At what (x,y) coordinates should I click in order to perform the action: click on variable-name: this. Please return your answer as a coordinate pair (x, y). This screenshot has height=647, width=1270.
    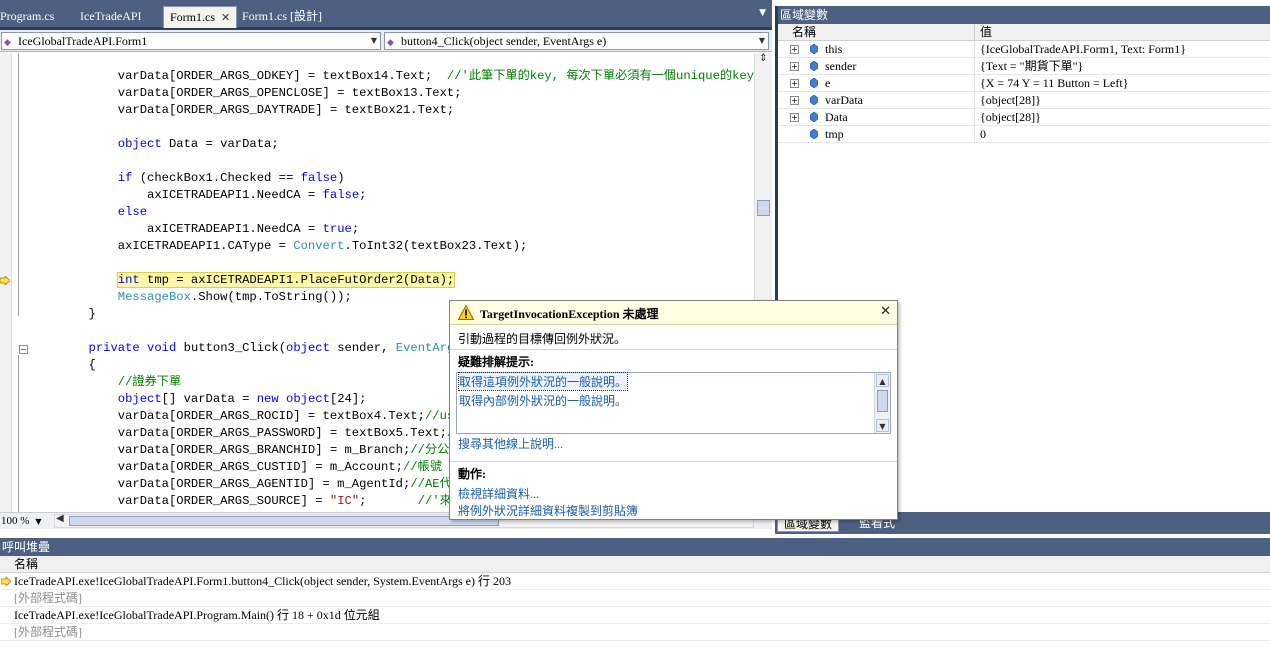
    Looking at the image, I should click on (834, 49).